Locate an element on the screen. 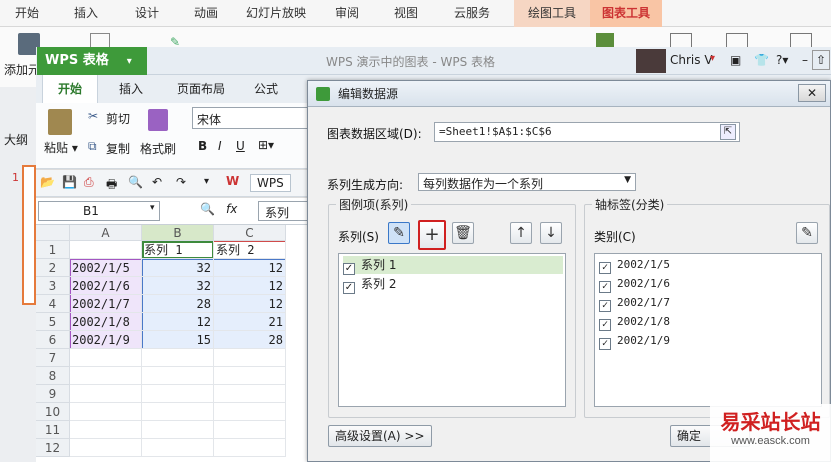 The image size is (831, 462). cell-c: 12 is located at coordinates (250, 304).